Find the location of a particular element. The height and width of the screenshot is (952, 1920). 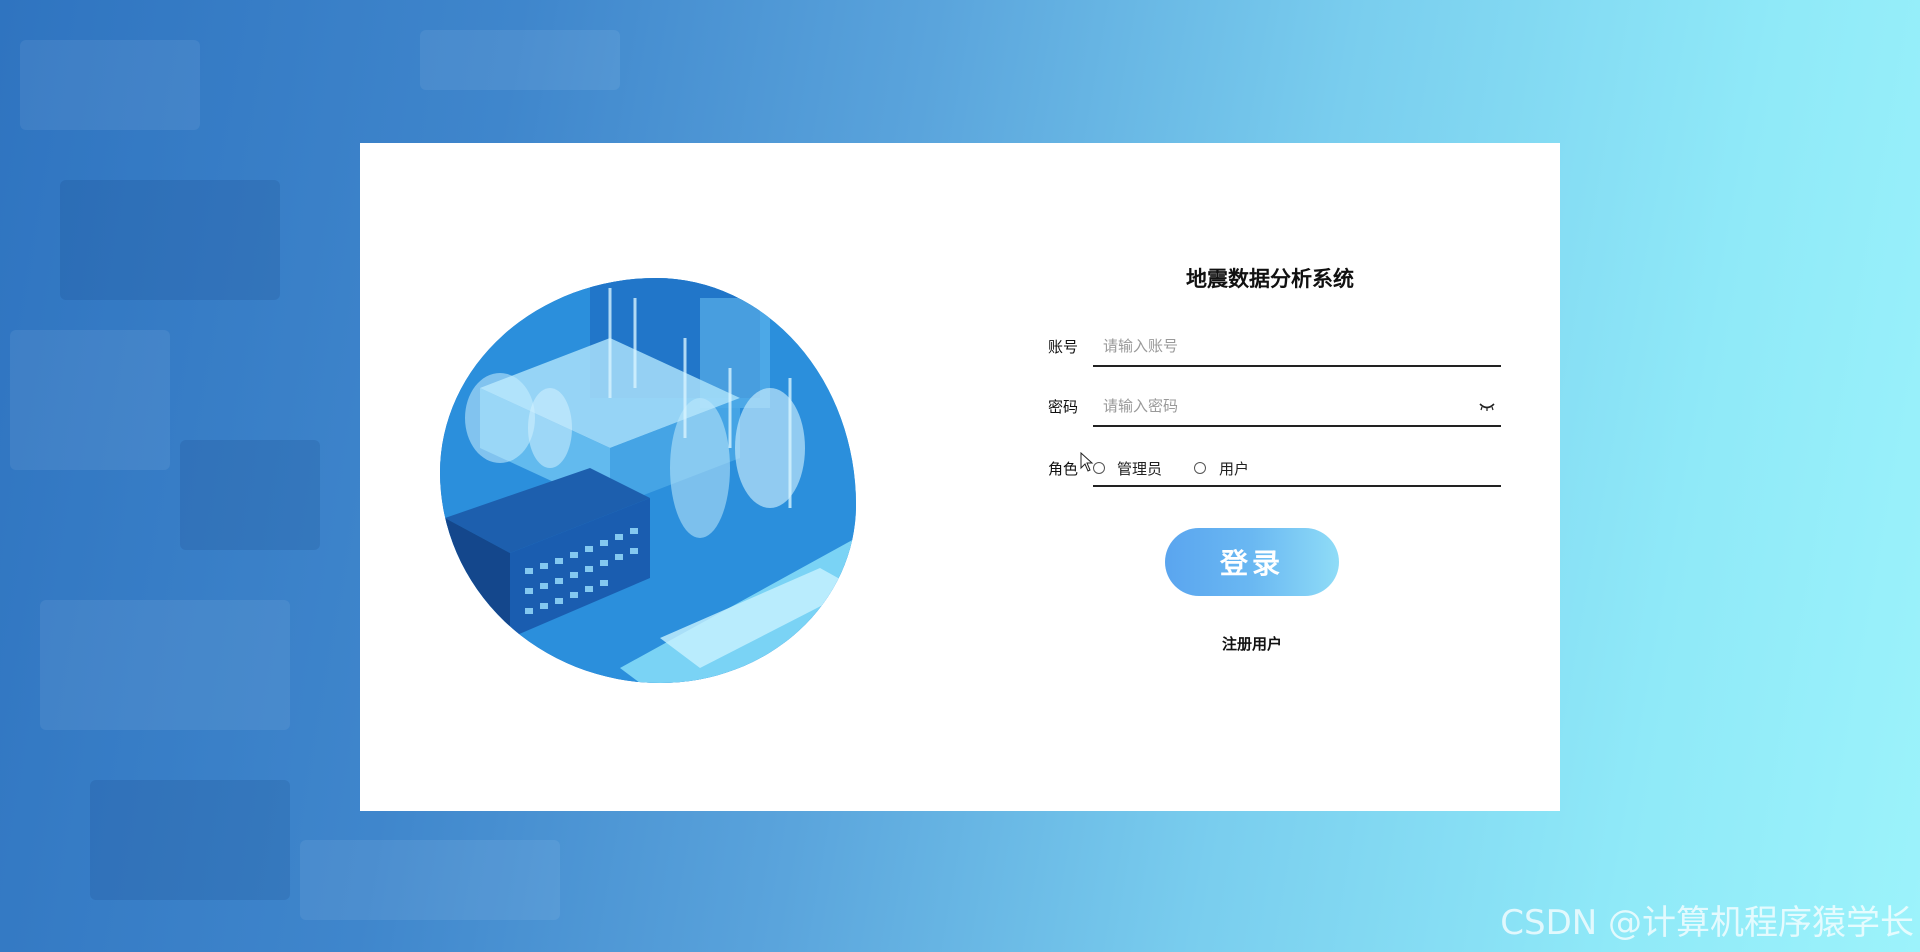

eye-closed-icon is located at coordinates (1487, 407).